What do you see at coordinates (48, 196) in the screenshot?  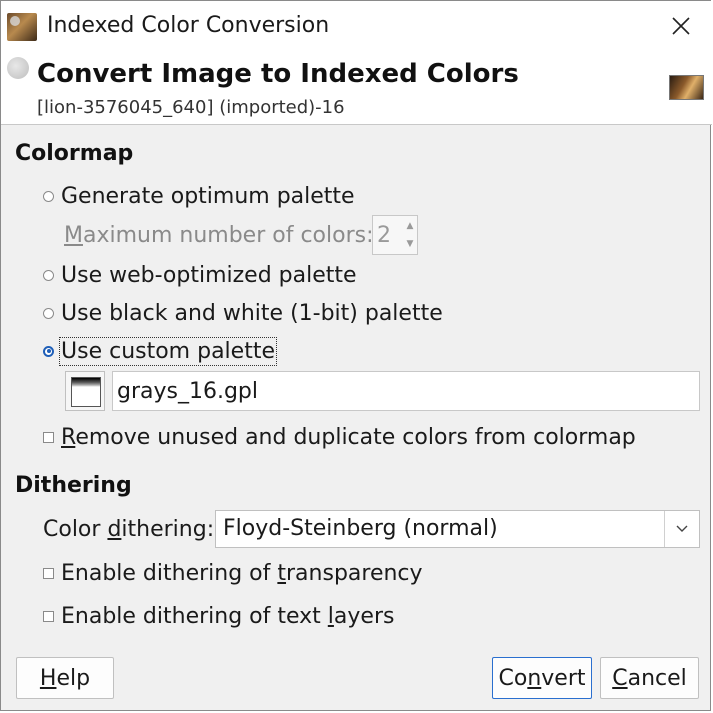 I see `radio-optimum` at bounding box center [48, 196].